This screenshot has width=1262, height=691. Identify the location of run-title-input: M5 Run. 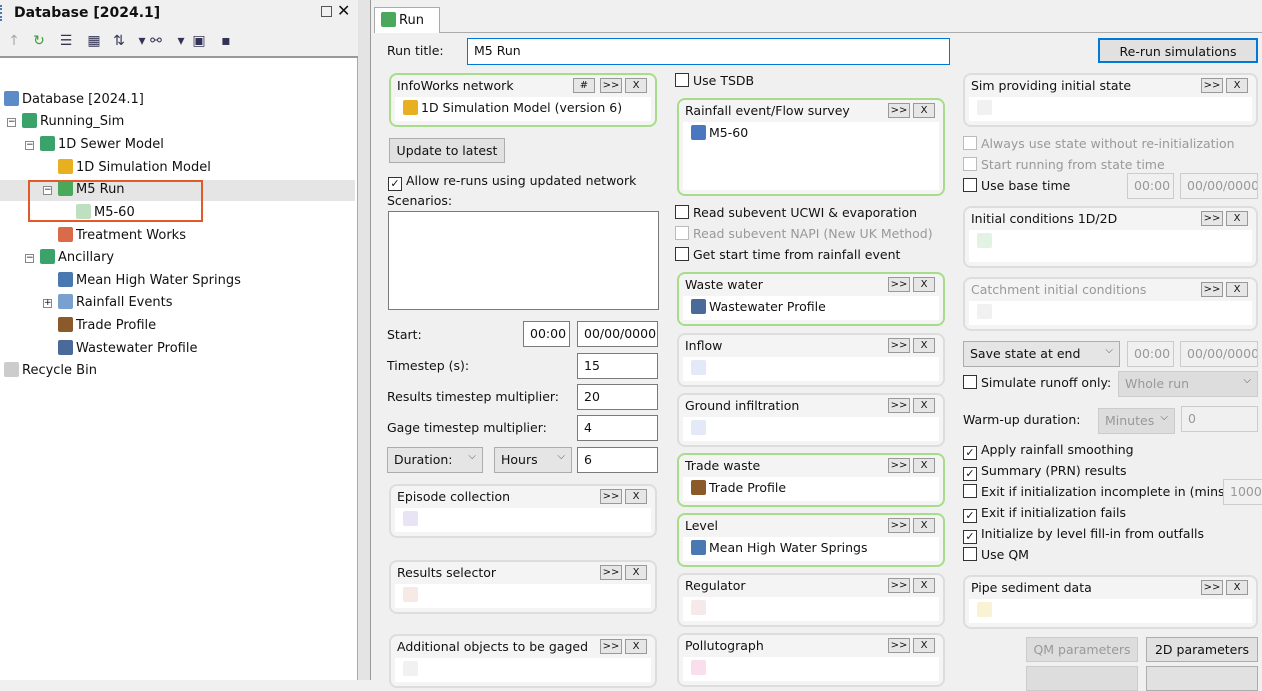
(708, 51).